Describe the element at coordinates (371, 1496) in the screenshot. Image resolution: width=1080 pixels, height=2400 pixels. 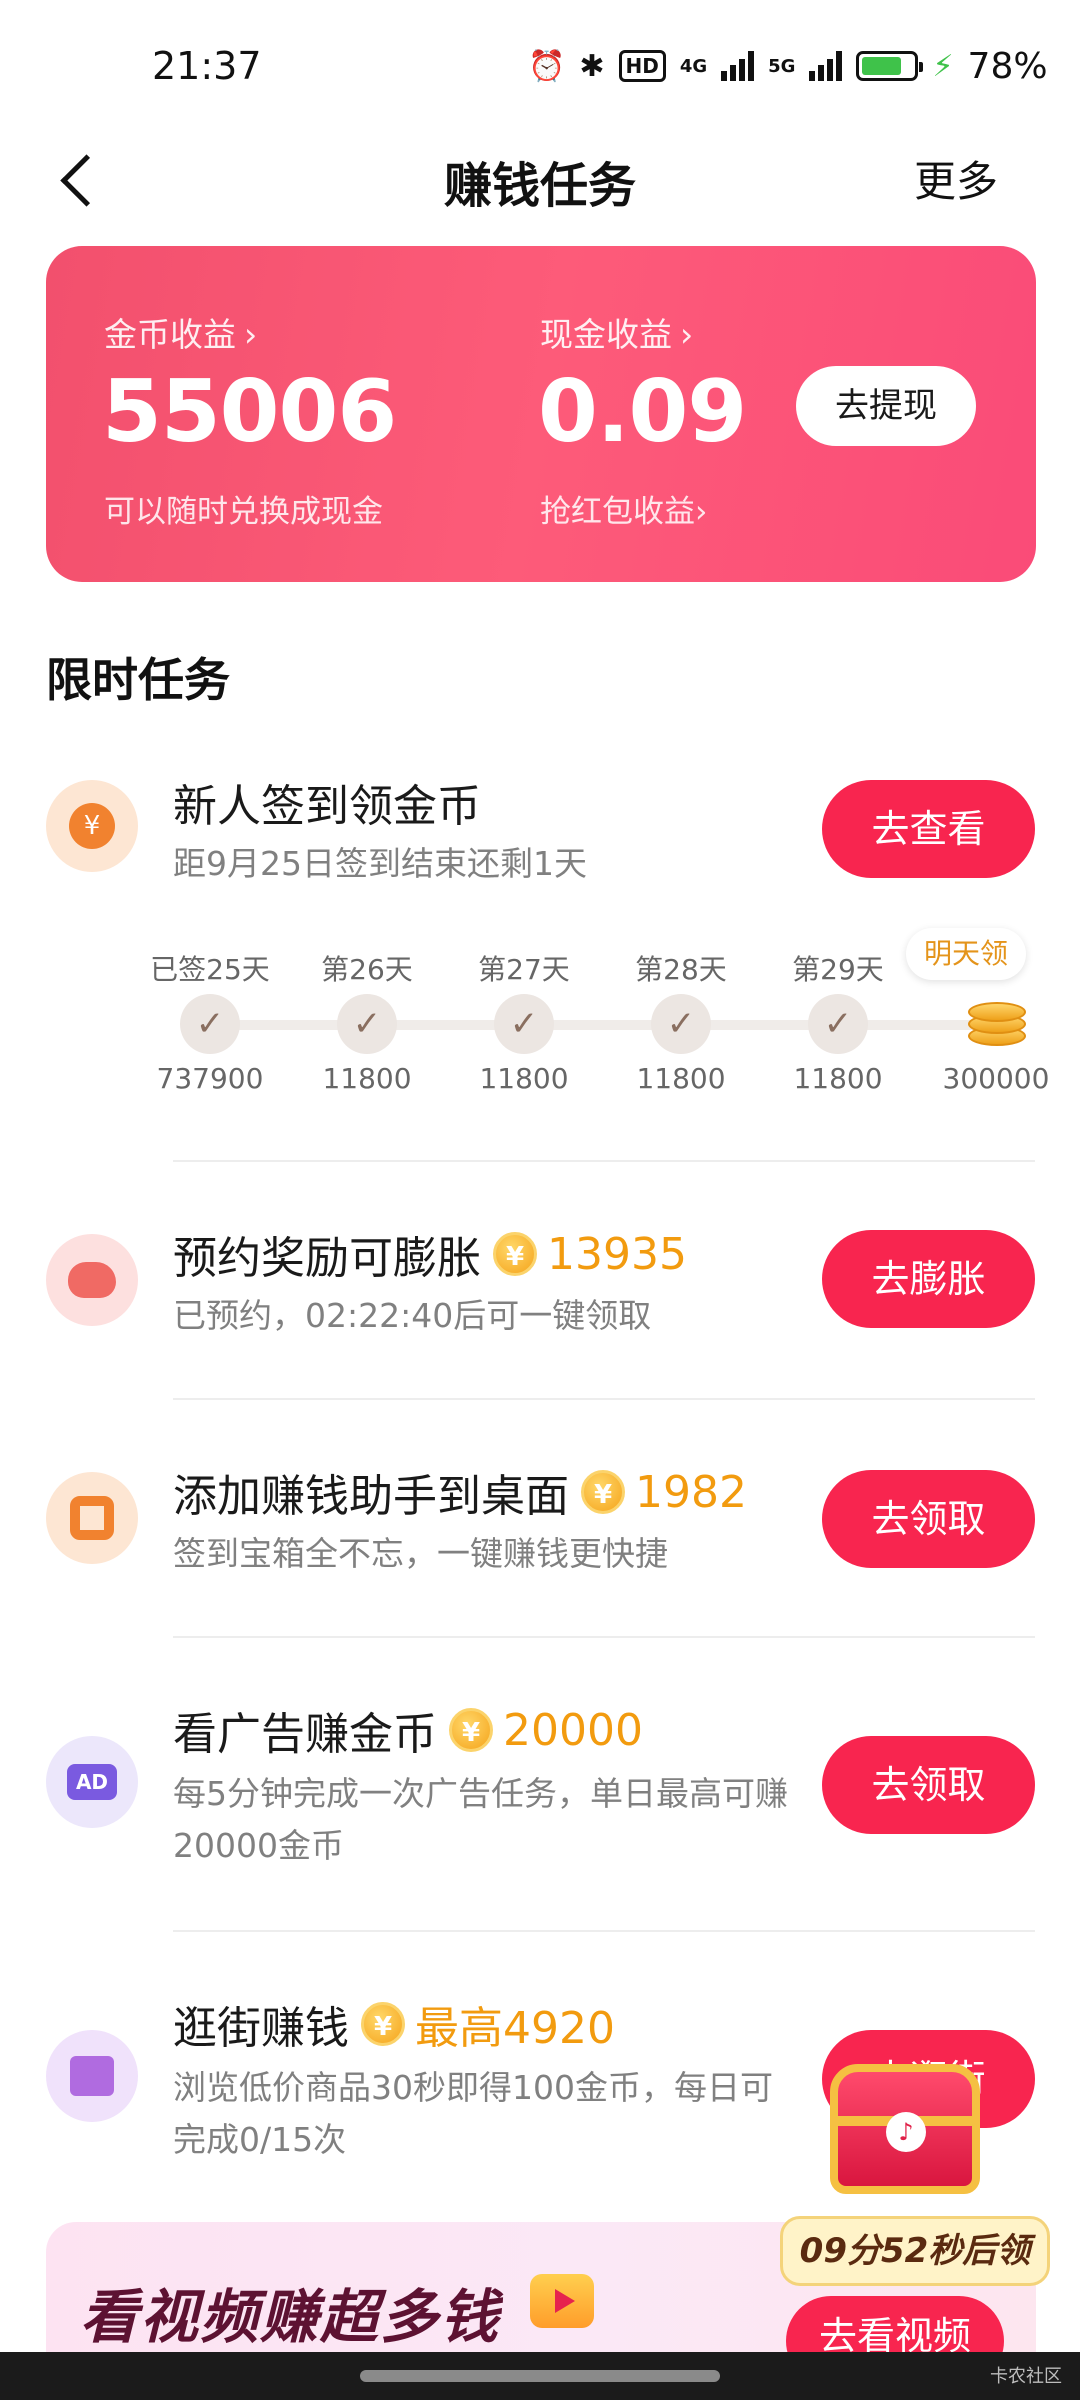
I see `task-title-text: 添加赚钱助手到桌面` at that location.